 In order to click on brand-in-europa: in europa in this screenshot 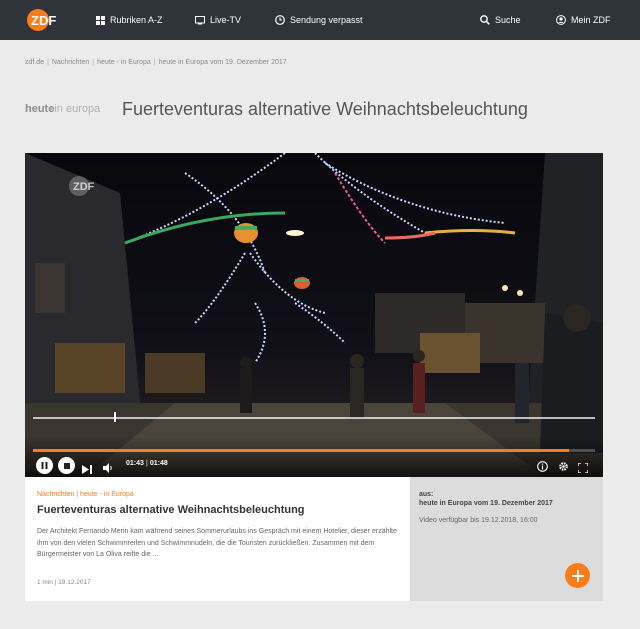, I will do `click(77, 109)`.